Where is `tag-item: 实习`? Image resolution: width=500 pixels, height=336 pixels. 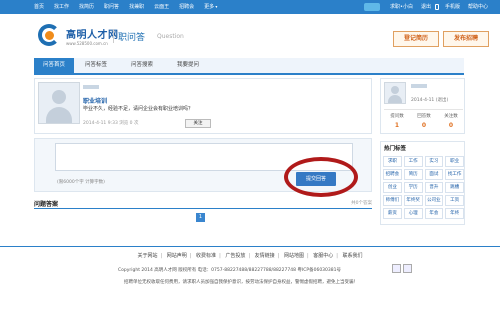
tag-item: 实习 is located at coordinates (434, 161).